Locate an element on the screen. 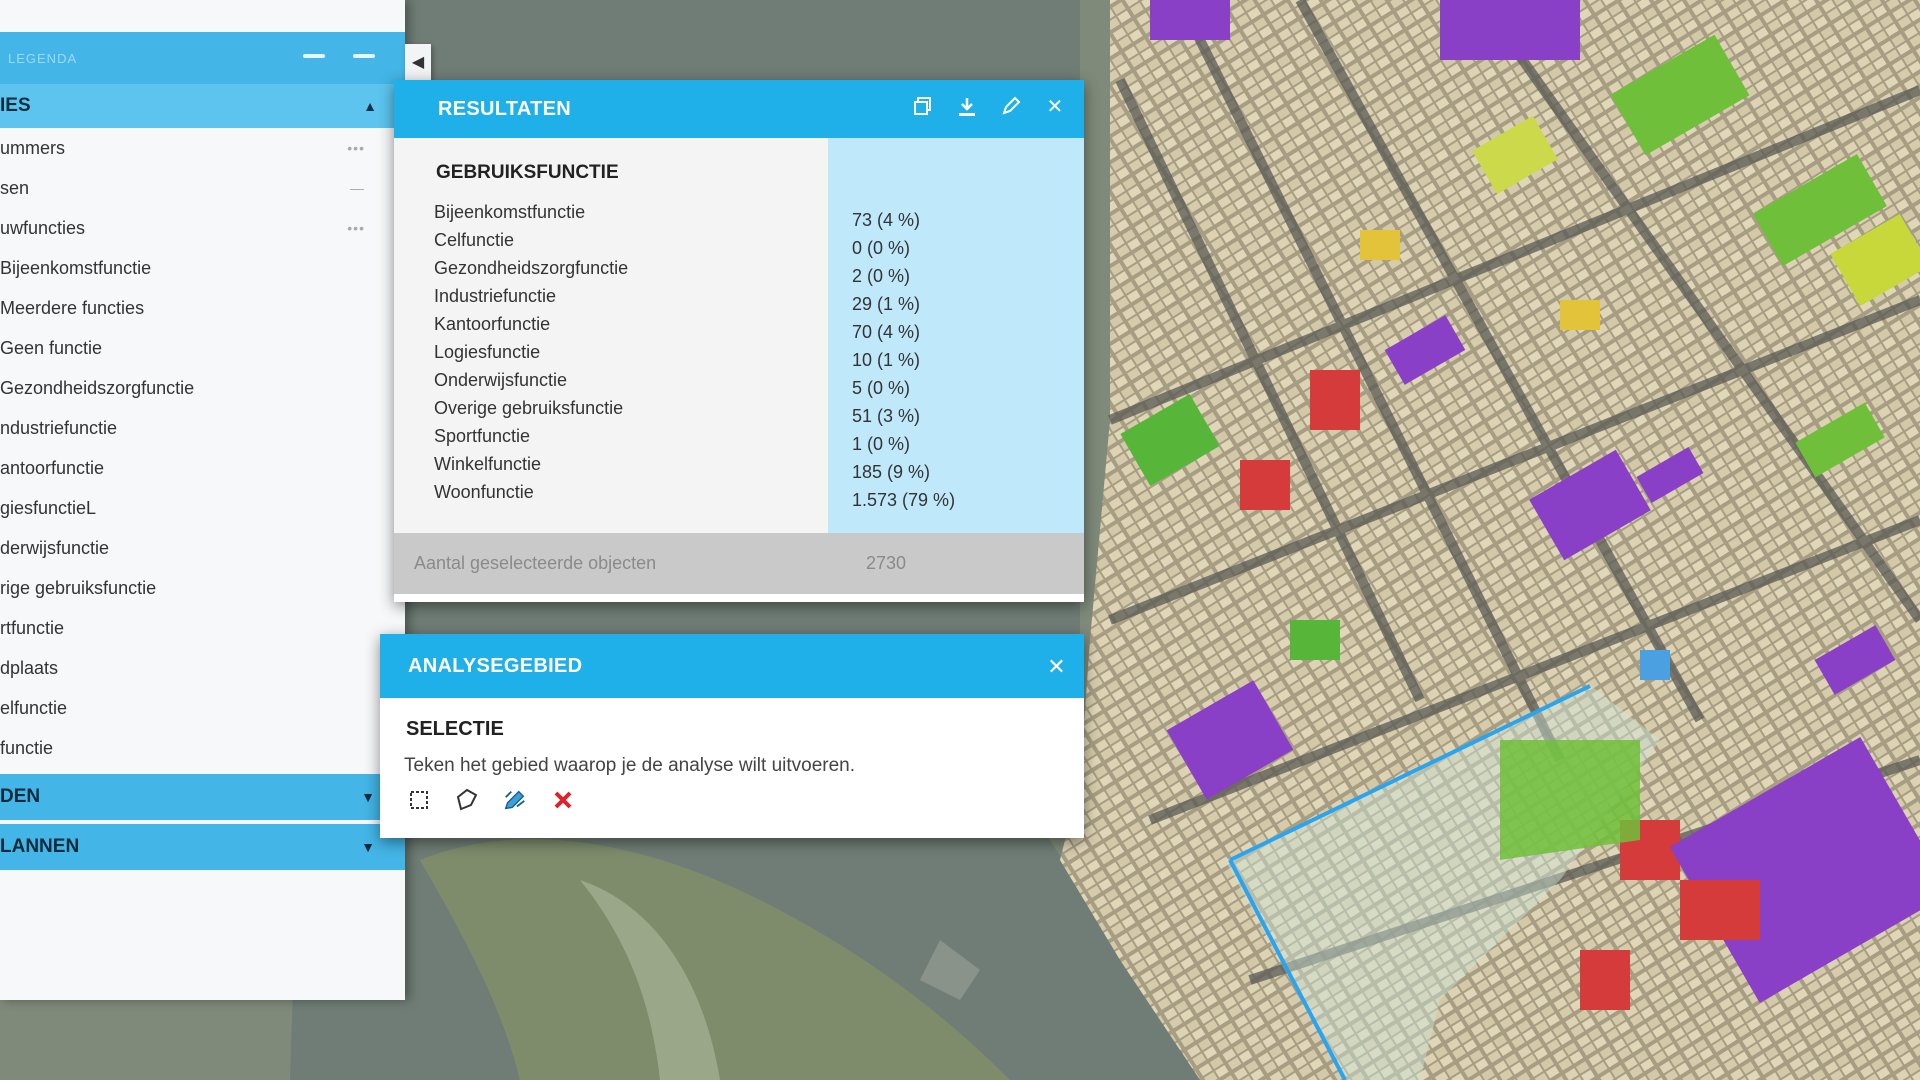  layer-panel-title: LEGENDA is located at coordinates (43, 58).